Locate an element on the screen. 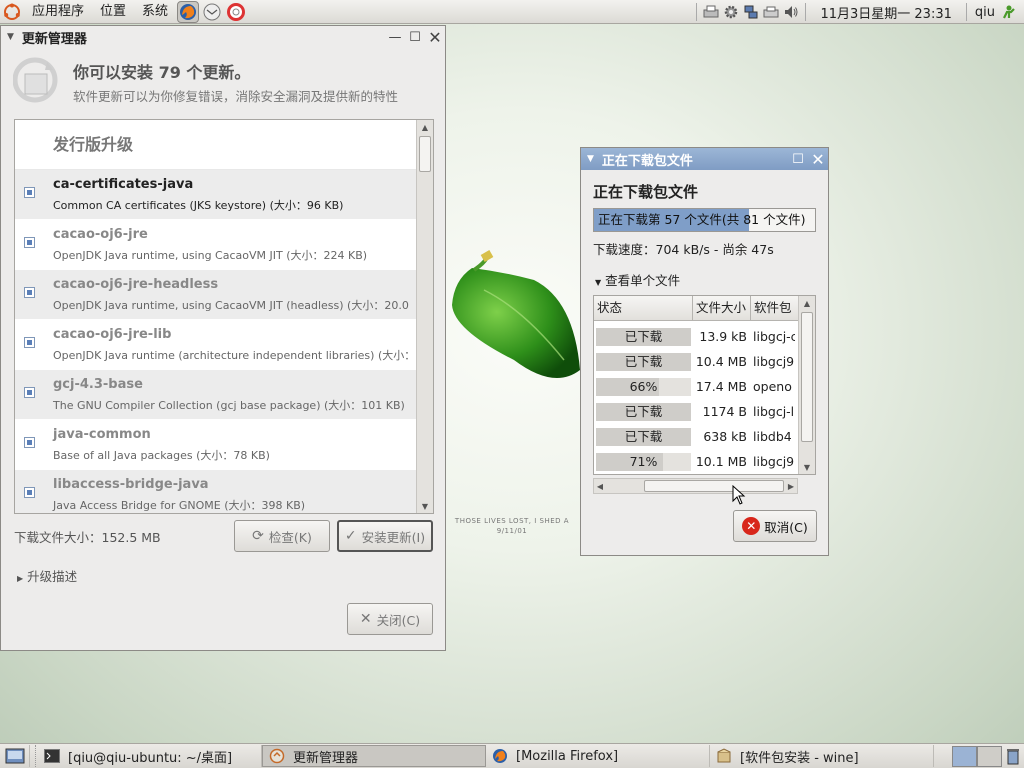  column-package: 软件包 is located at coordinates (774, 308).